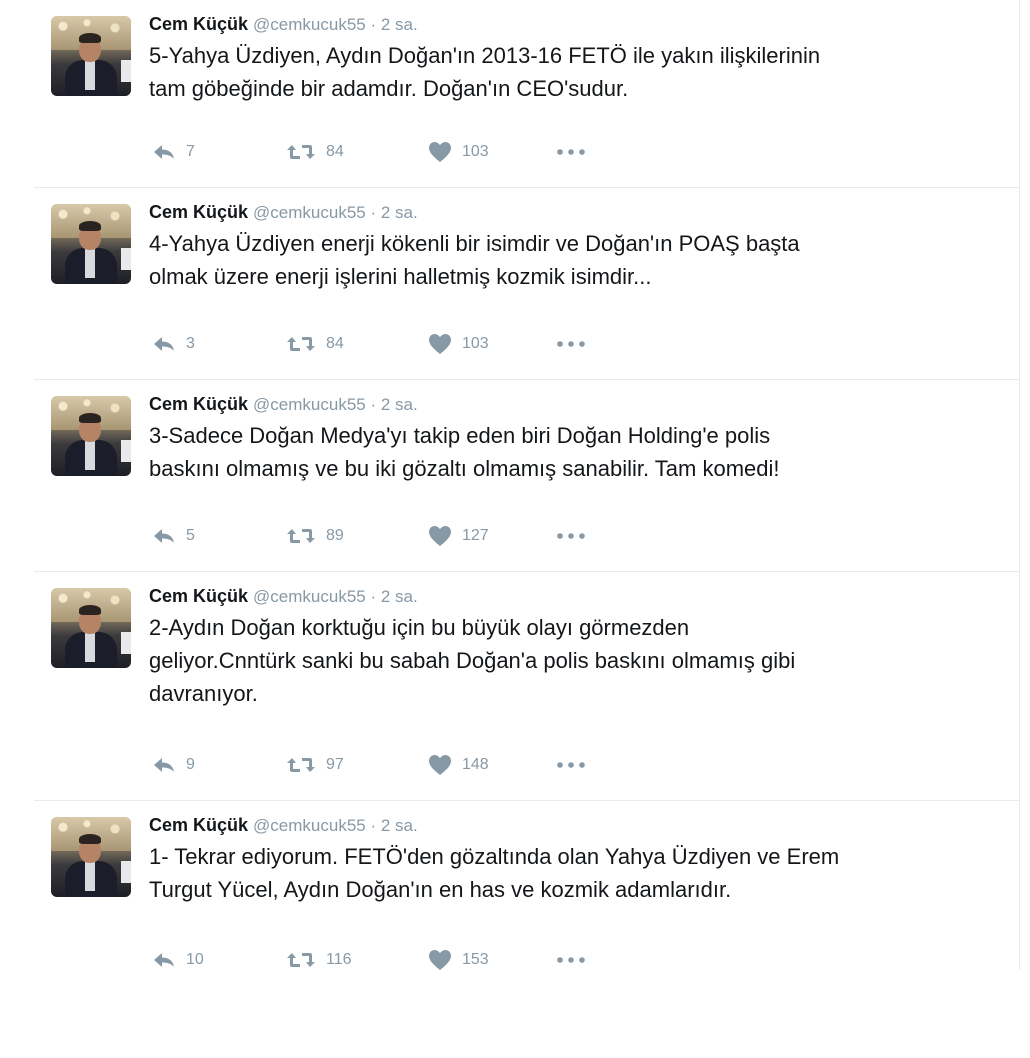 This screenshot has width=1030, height=1058. Describe the element at coordinates (339, 959) in the screenshot. I see `retweet-count: 116` at that location.